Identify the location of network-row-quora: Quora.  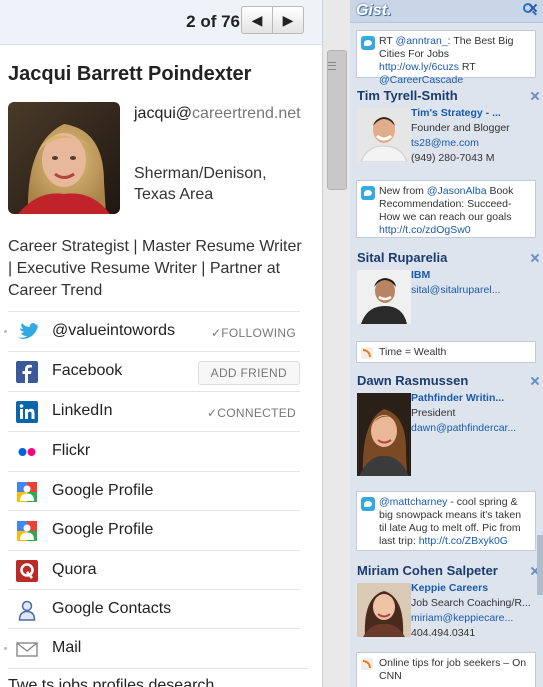
(154, 570).